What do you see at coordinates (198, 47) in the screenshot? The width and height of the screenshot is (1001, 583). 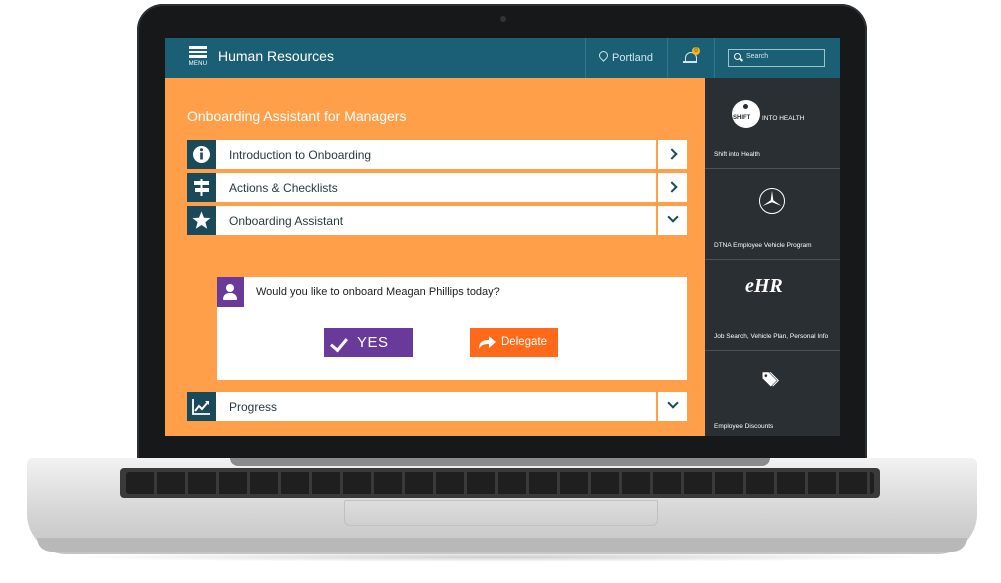 I see `hamburger-icon` at bounding box center [198, 47].